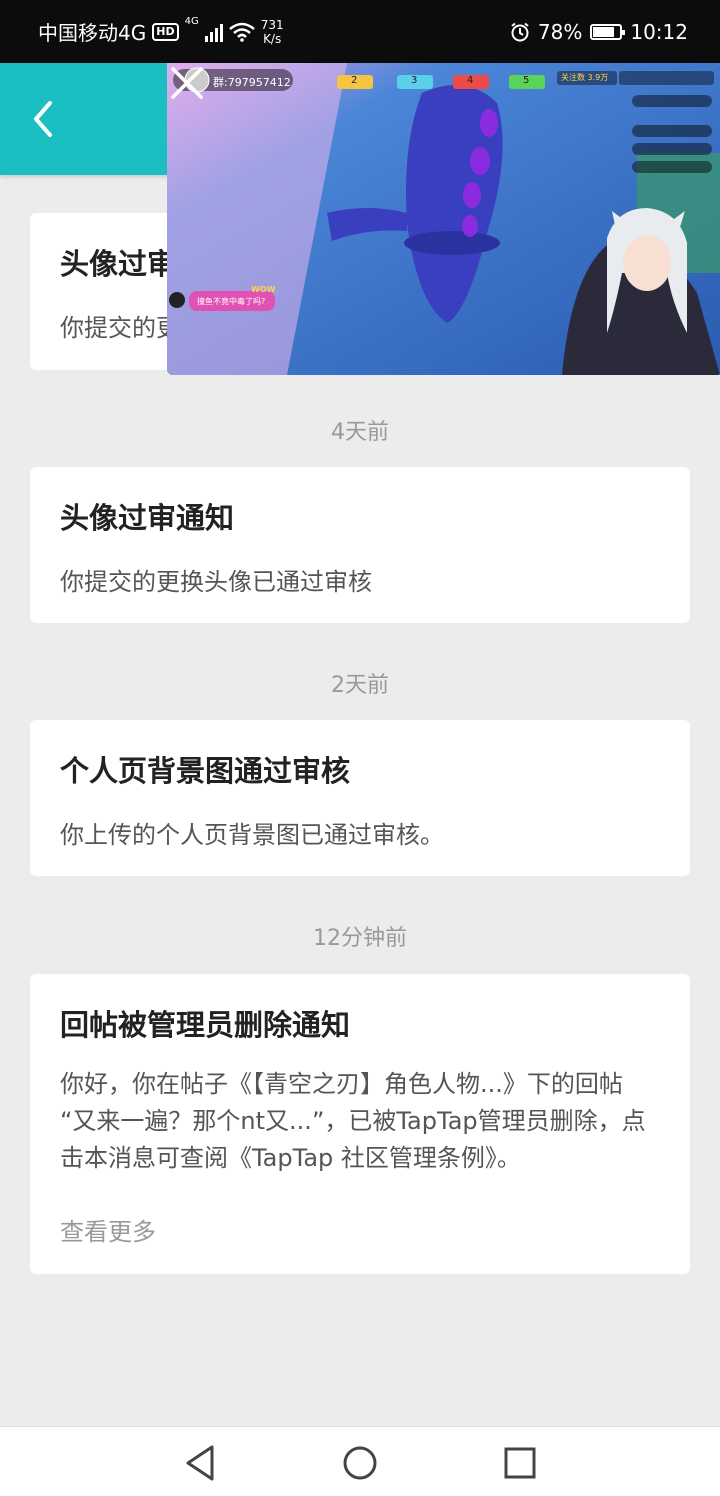 The width and height of the screenshot is (720, 1496). I want to click on timestamp: 4天前, so click(360, 432).